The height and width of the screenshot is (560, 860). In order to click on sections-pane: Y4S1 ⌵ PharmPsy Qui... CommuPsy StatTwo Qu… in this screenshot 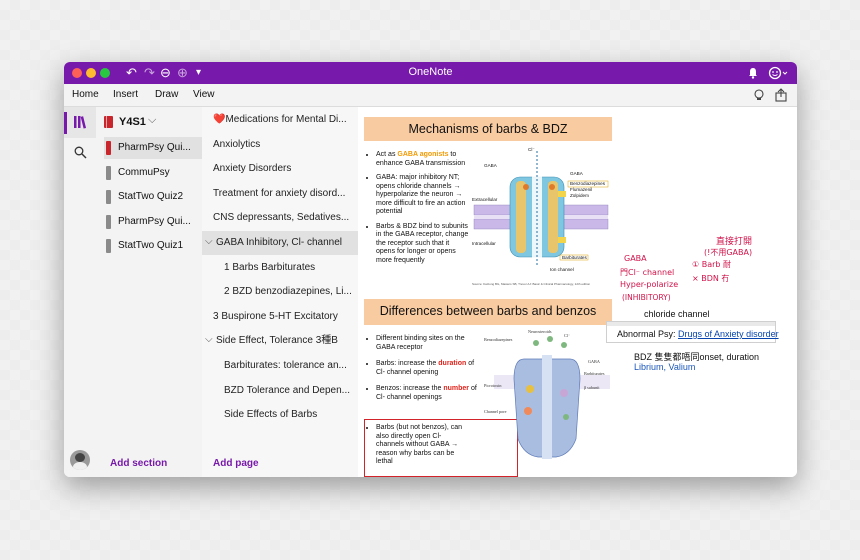, I will do `click(149, 292)`.